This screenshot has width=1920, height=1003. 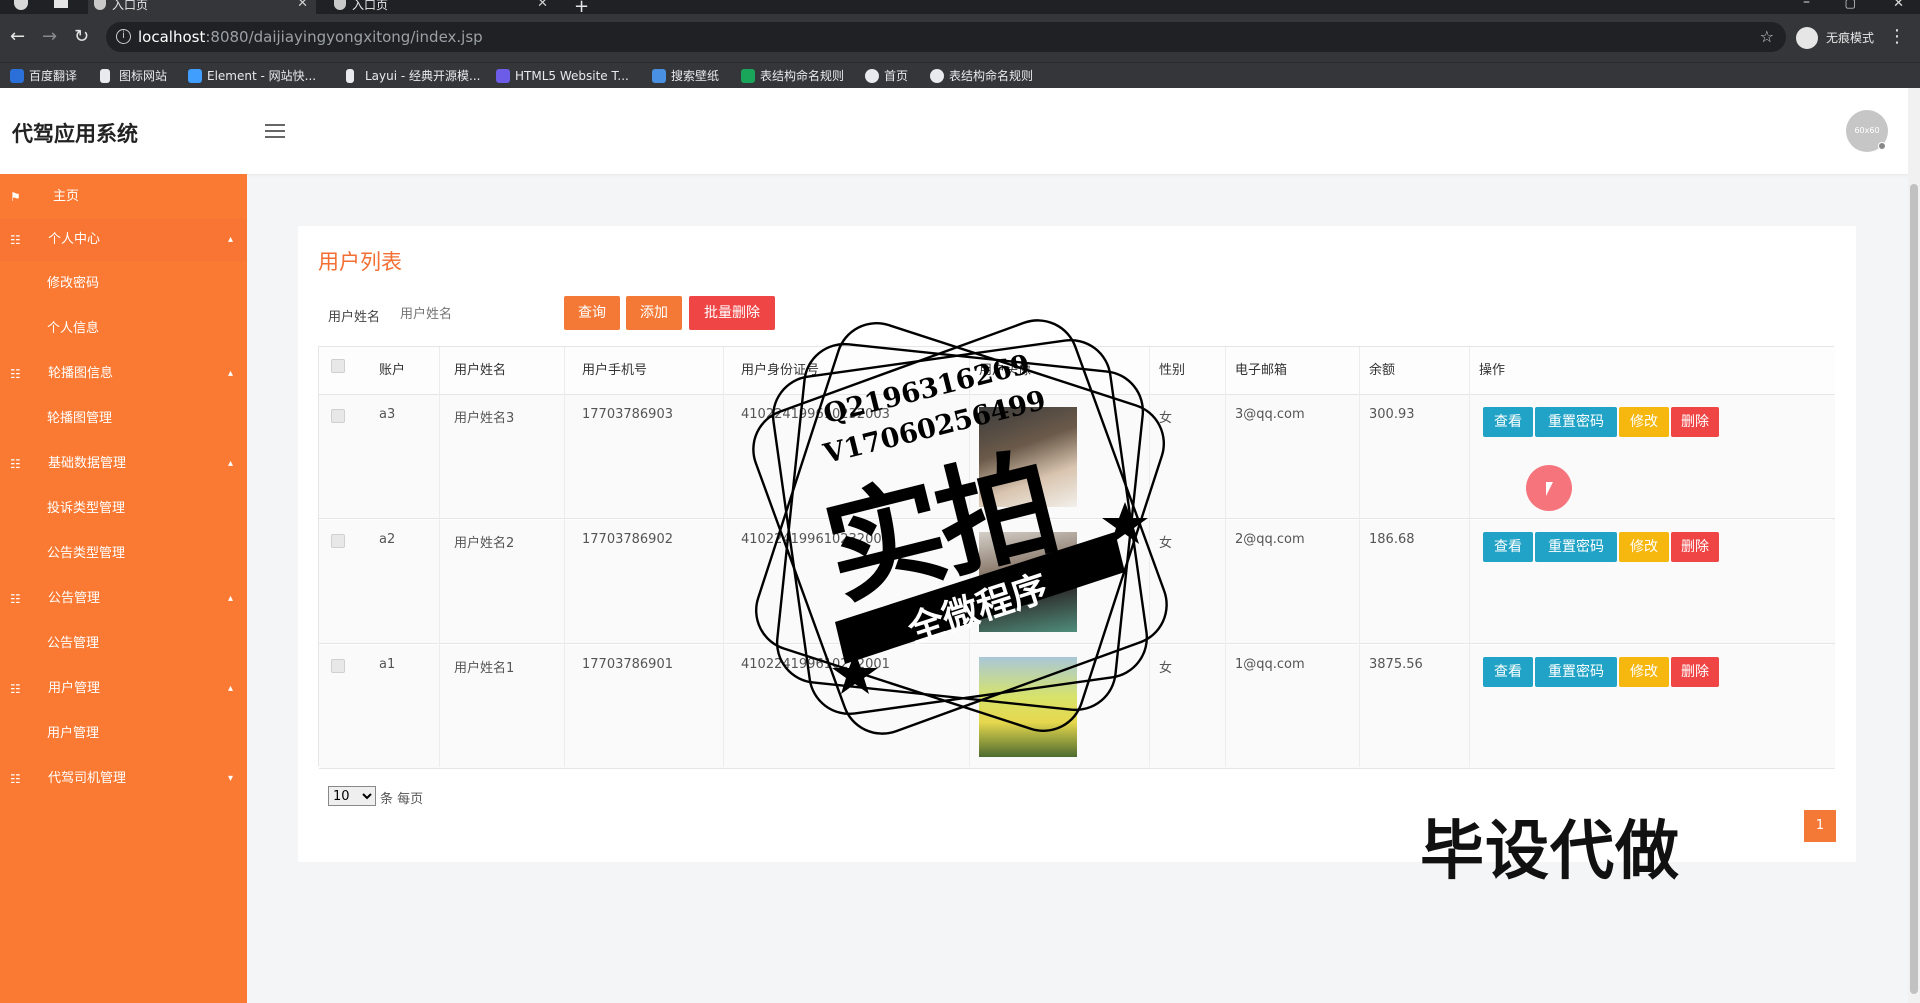 What do you see at coordinates (1549, 489) in the screenshot?
I see `cursor-arrow-icon` at bounding box center [1549, 489].